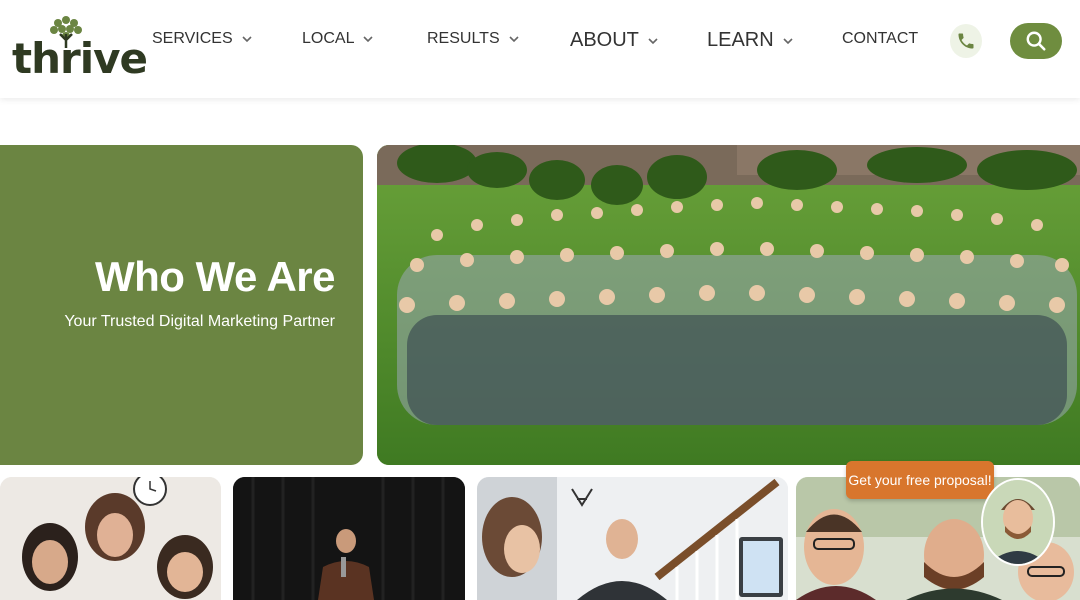  I want to click on thumbnail-speaker, so click(349, 538).